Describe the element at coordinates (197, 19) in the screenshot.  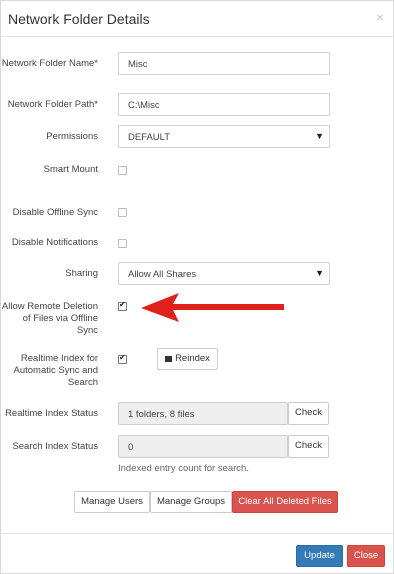
I see `dialog-header: Network Folder Details ×` at that location.